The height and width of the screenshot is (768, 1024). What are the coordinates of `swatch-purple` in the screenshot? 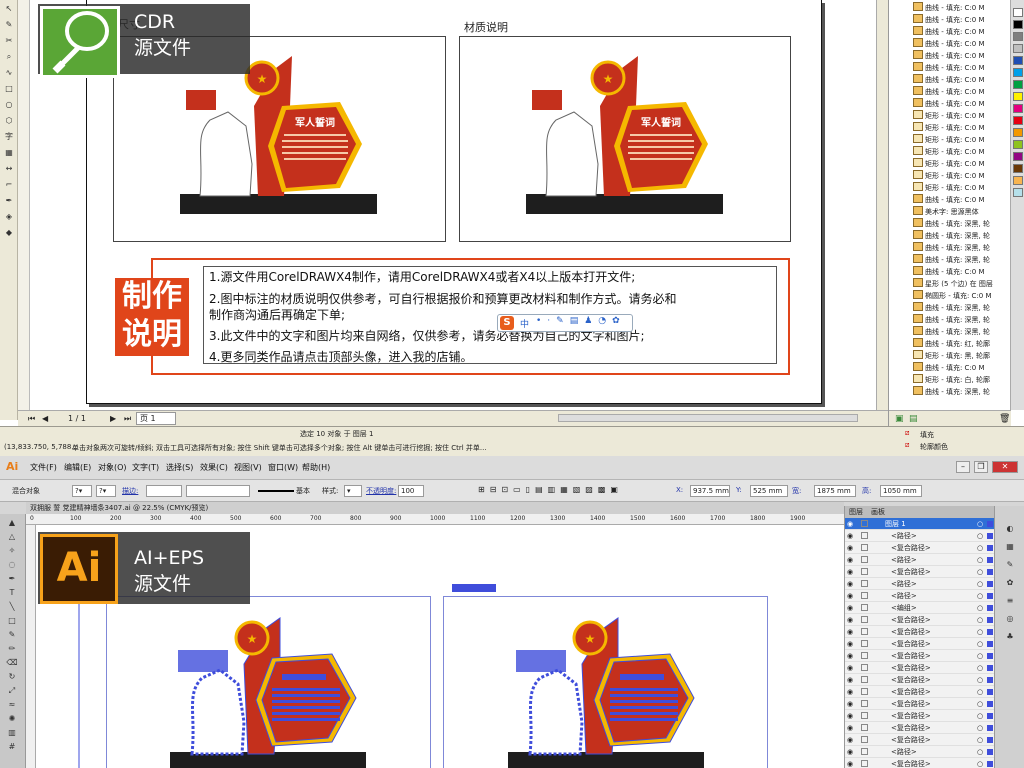 It's located at (1018, 156).